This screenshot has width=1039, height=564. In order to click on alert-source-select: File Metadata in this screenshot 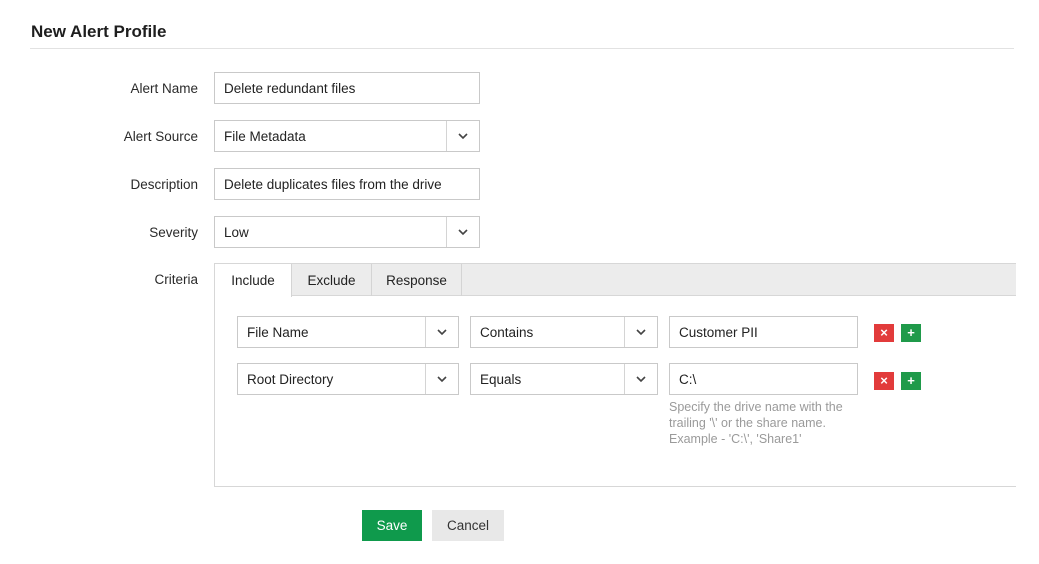, I will do `click(347, 136)`.